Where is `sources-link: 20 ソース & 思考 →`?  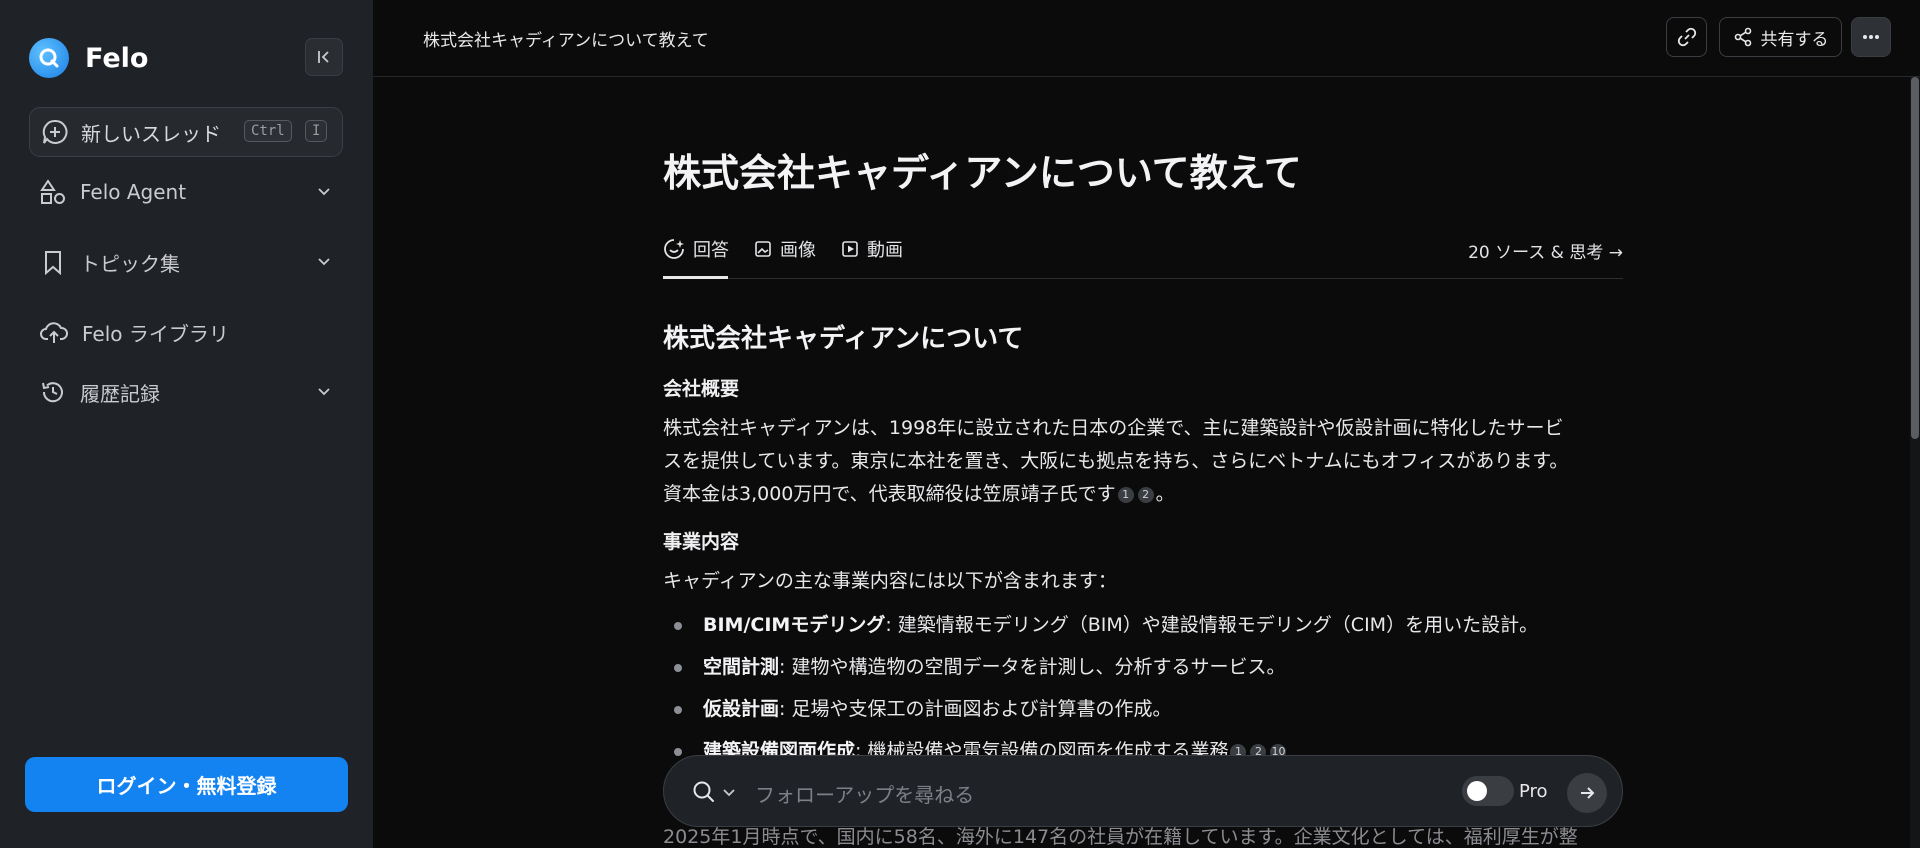
sources-link: 20 ソース & 思考 → is located at coordinates (1545, 250).